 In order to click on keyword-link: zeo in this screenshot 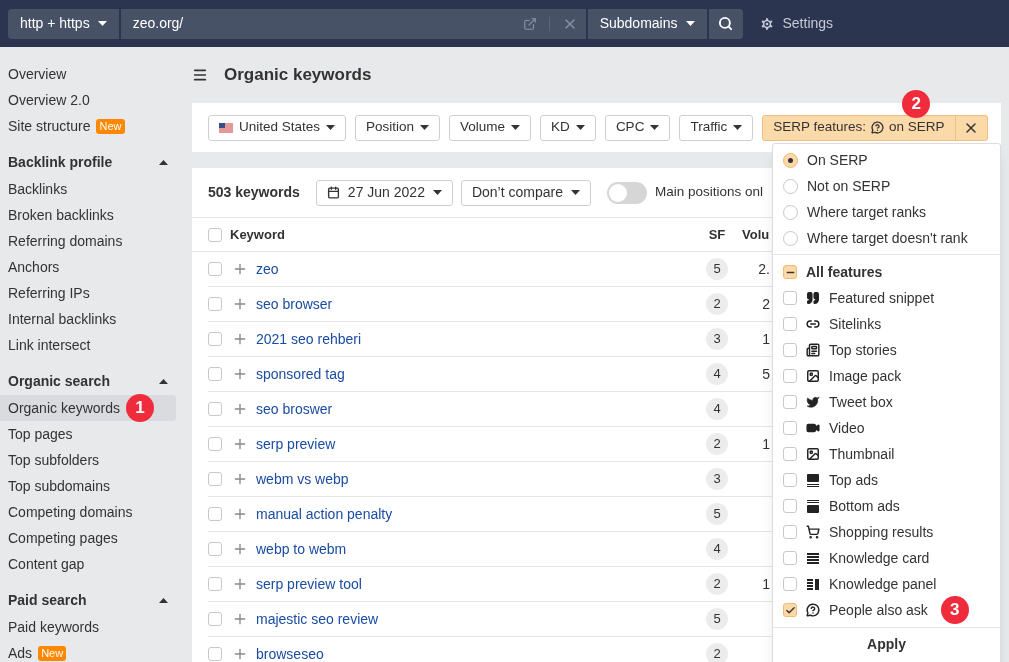, I will do `click(481, 269)`.